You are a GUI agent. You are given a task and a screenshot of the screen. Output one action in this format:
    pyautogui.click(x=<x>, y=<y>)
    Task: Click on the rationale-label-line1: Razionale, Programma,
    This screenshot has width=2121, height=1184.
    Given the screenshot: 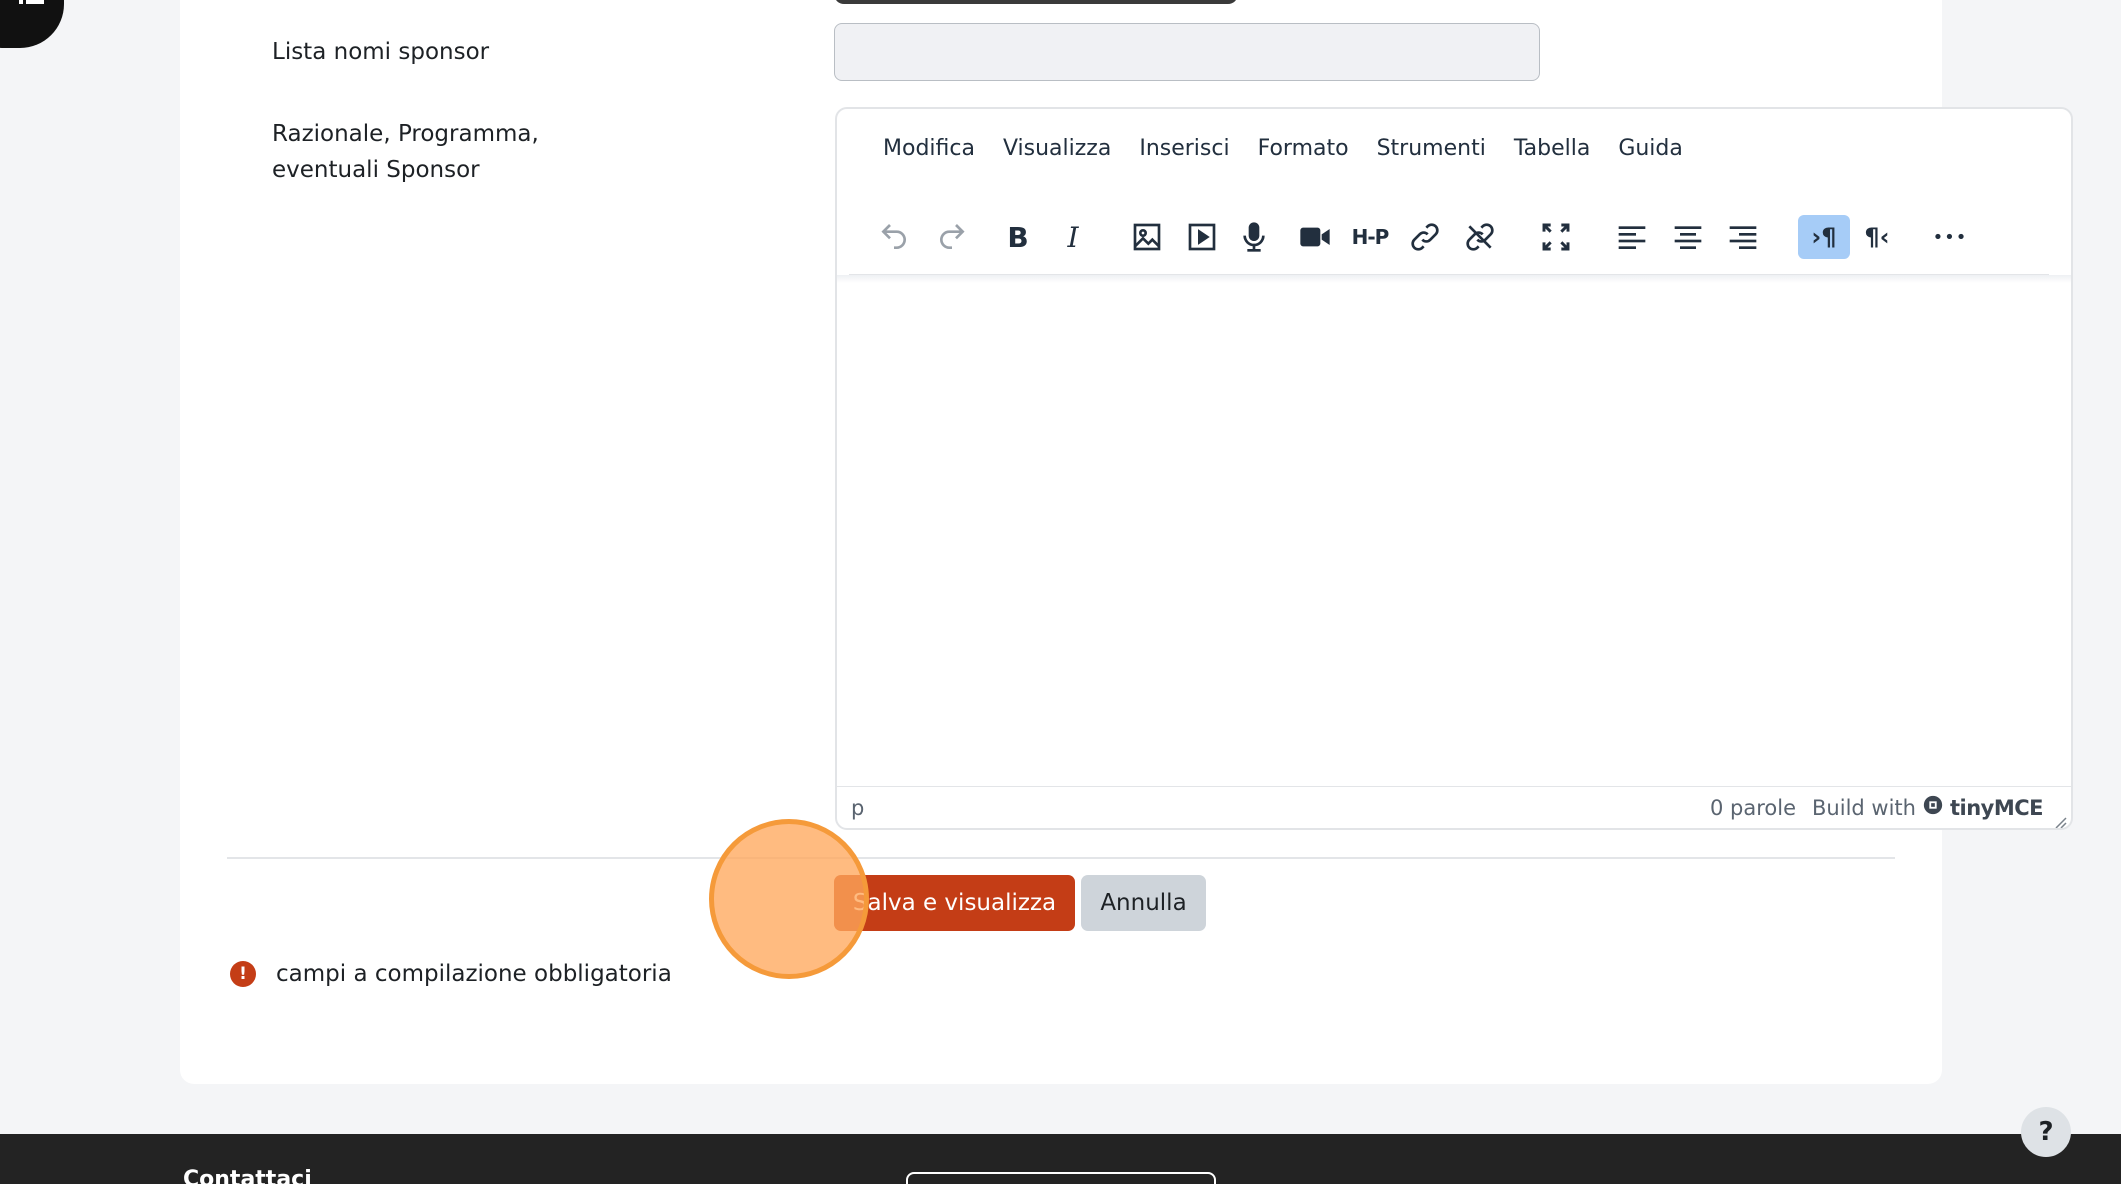 What is the action you would take?
    pyautogui.click(x=405, y=134)
    